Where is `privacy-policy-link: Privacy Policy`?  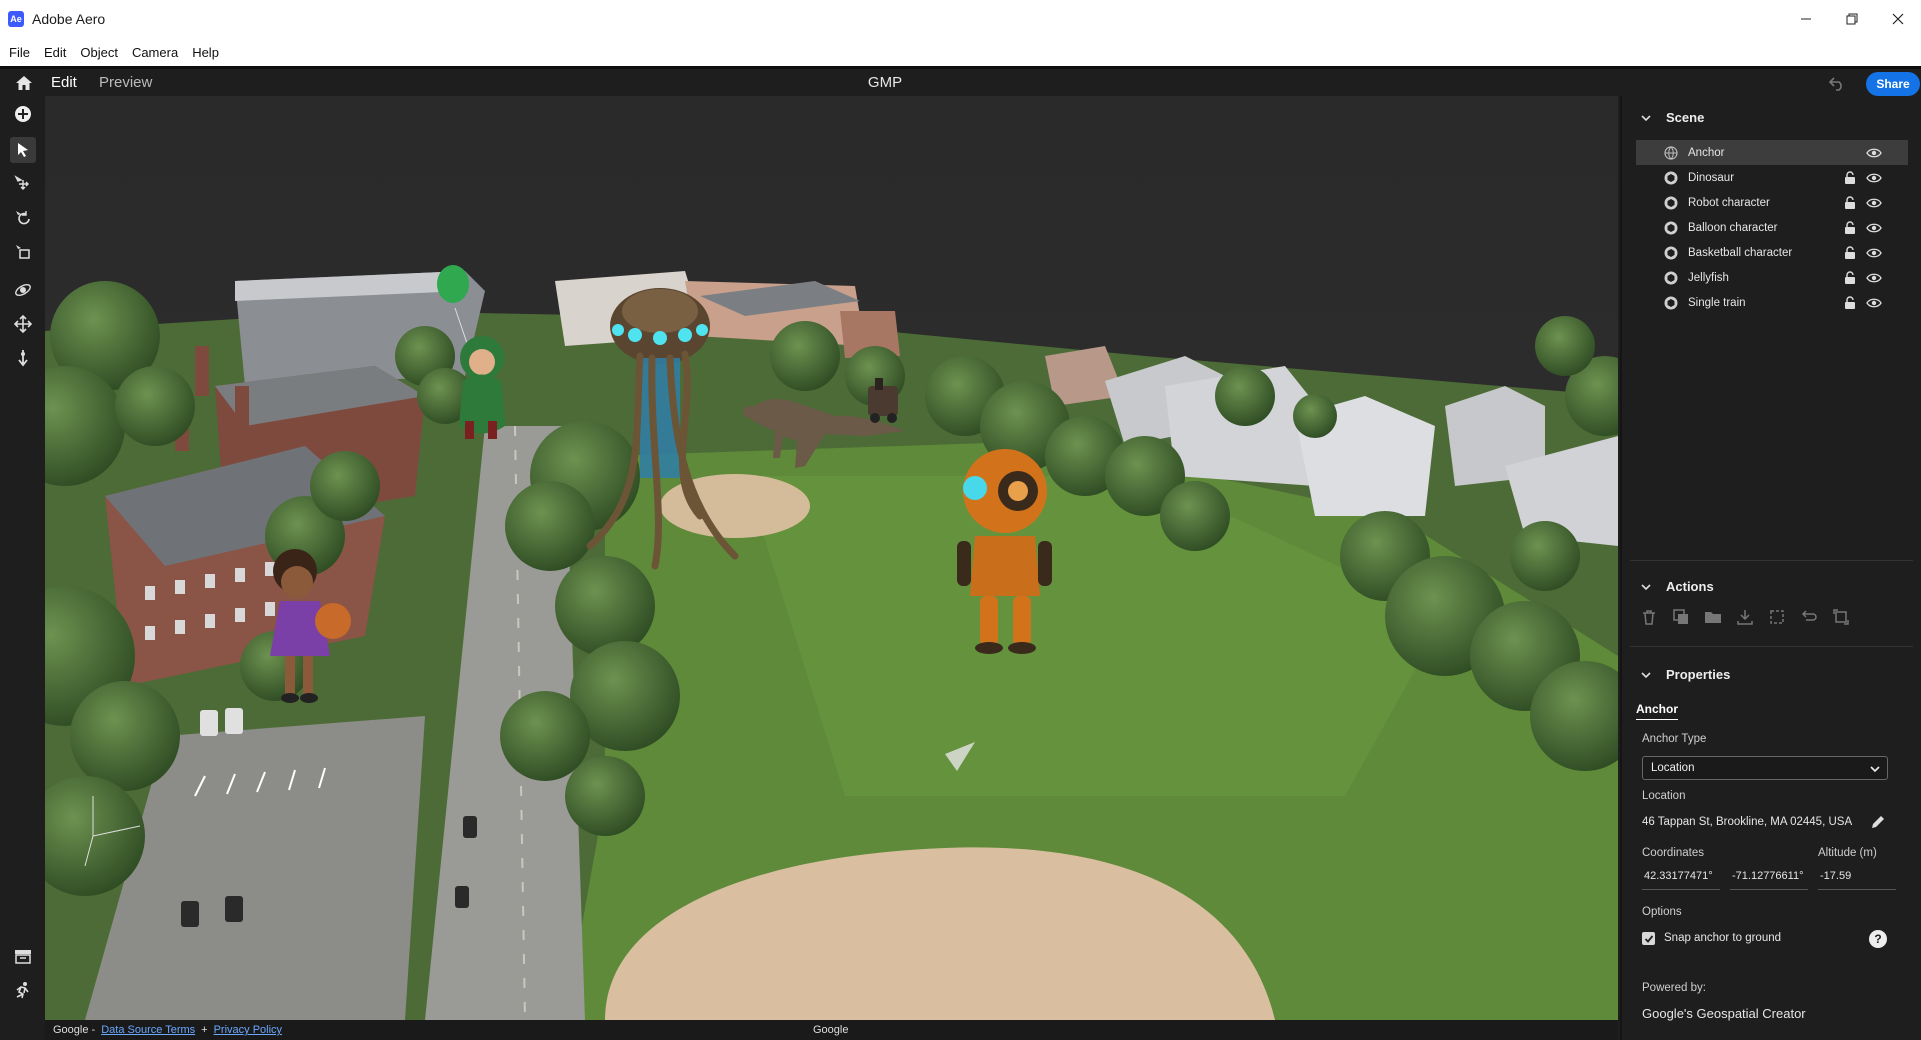 privacy-policy-link: Privacy Policy is located at coordinates (248, 1030).